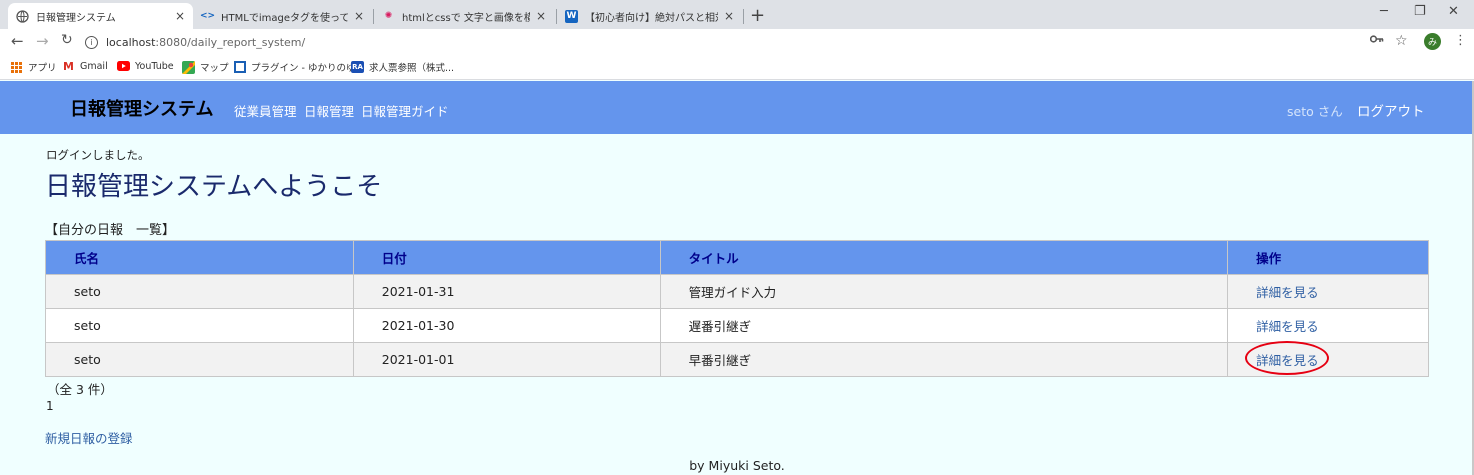 Image resolution: width=1474 pixels, height=475 pixels. Describe the element at coordinates (757, 15) in the screenshot. I see `new-tab-button: +` at that location.